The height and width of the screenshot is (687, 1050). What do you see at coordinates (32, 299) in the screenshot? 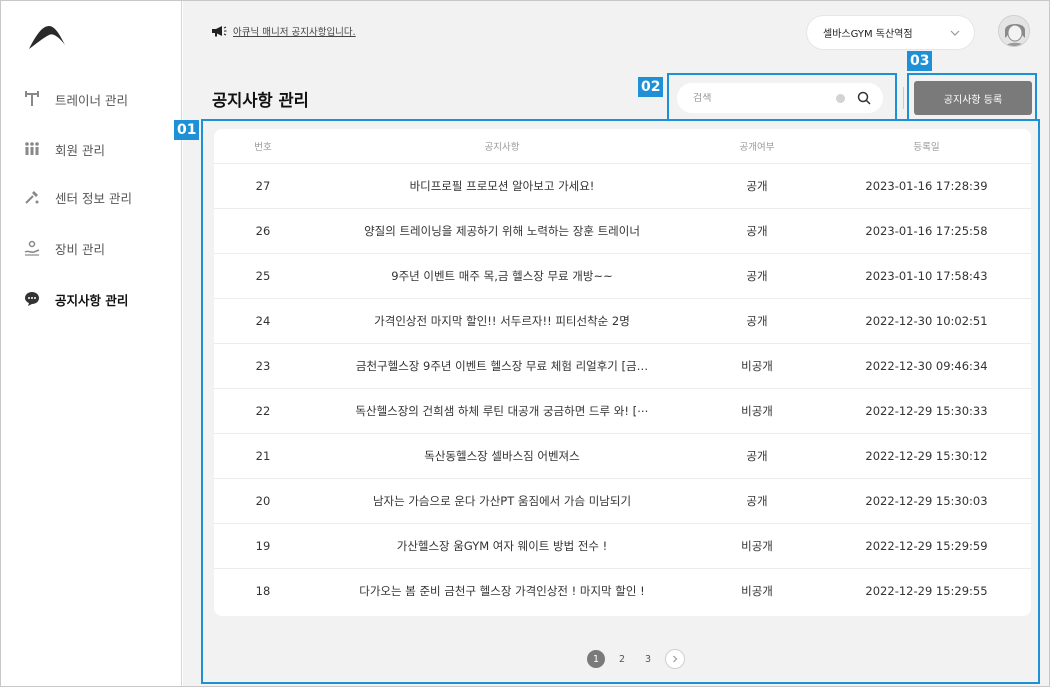
I see `chat-bubble-icon` at bounding box center [32, 299].